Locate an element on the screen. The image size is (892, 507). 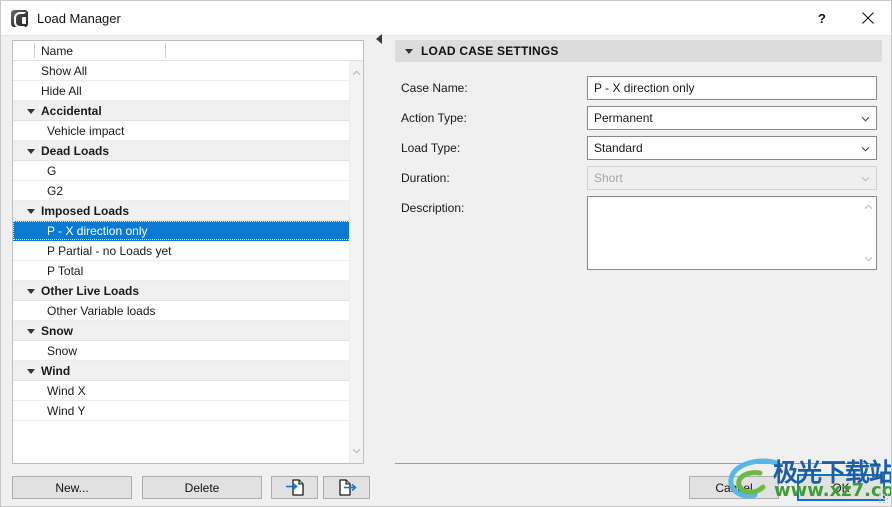
window-title: Load Manager is located at coordinates (79, 18).